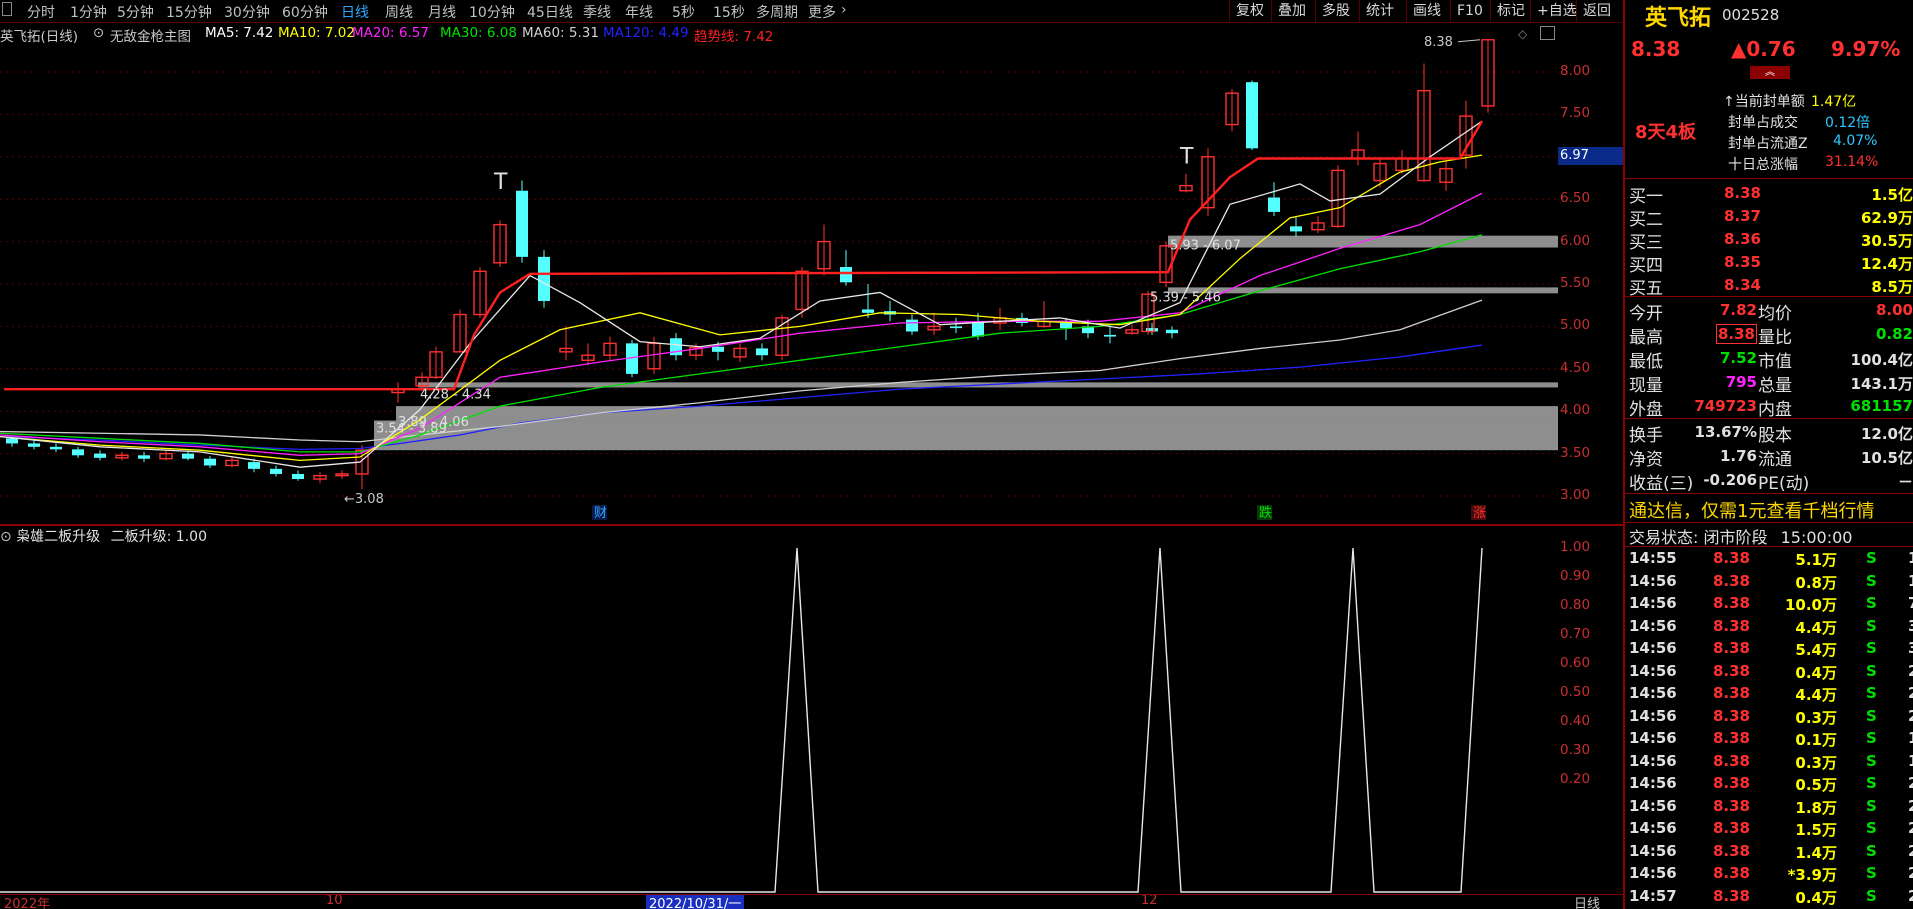  What do you see at coordinates (1892, 195) in the screenshot?
I see `bid-volume: 1.5亿` at bounding box center [1892, 195].